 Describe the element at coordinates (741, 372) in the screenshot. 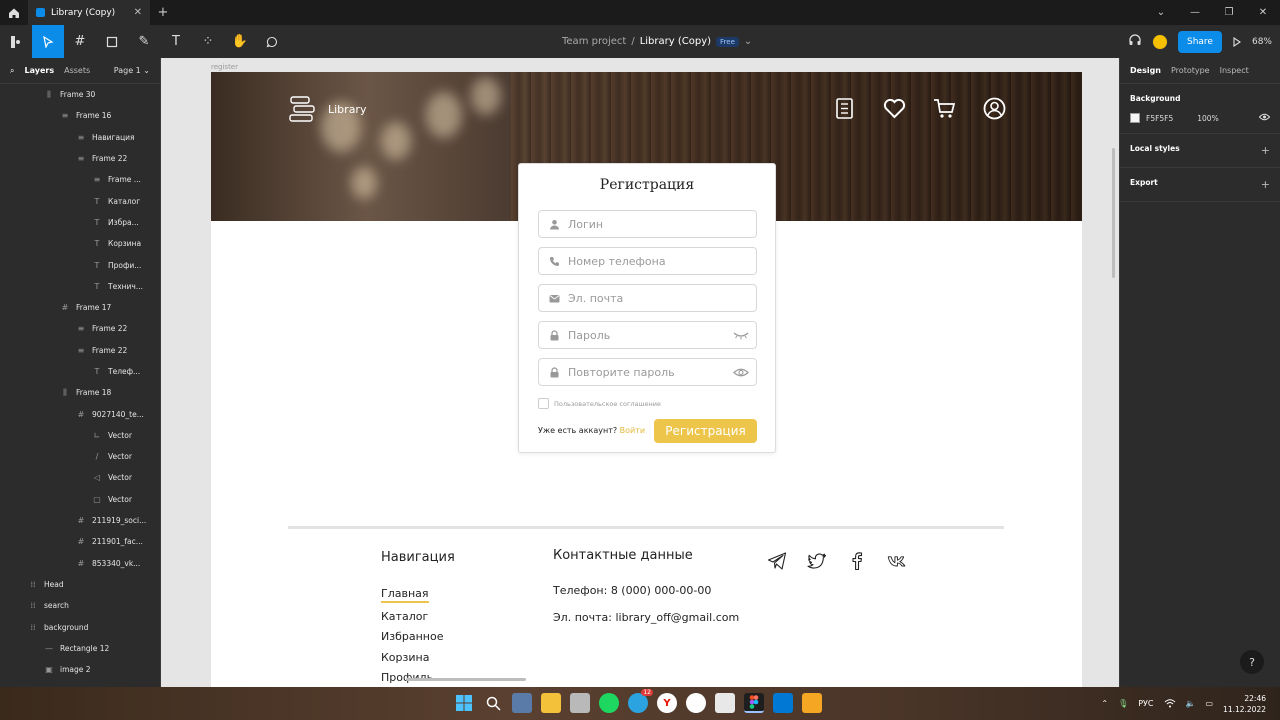

I see `eye-icon` at that location.